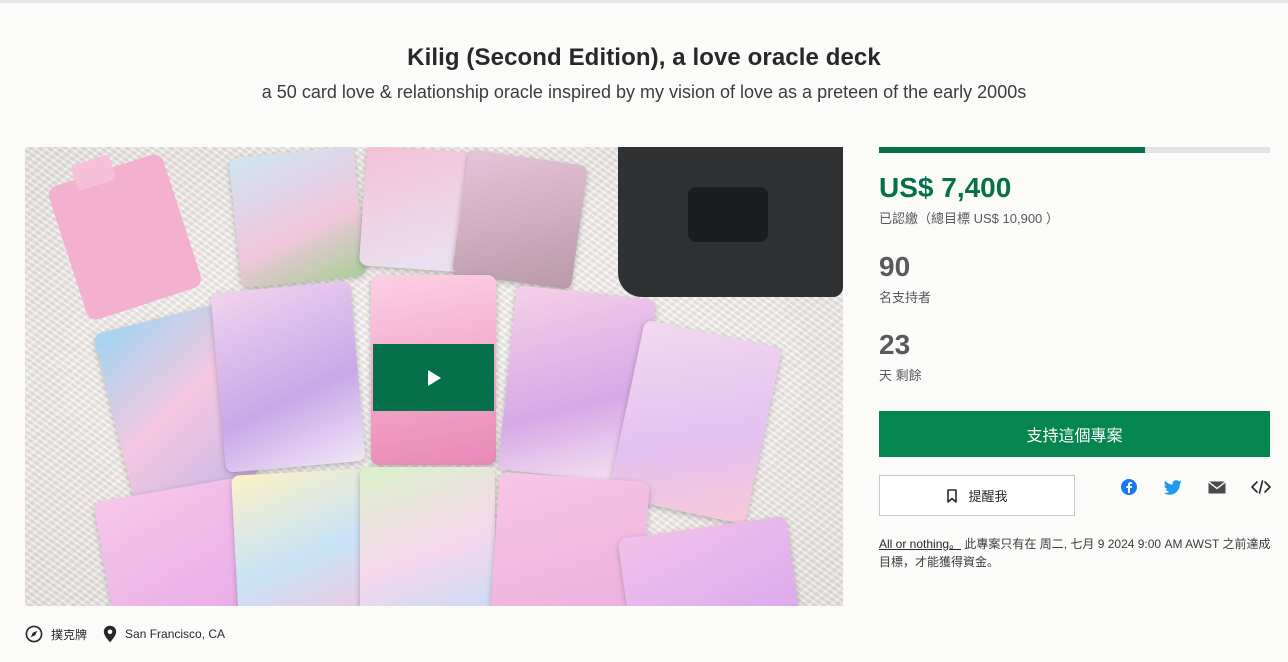 The image size is (1288, 662). I want to click on bookmark-icon, so click(952, 495).